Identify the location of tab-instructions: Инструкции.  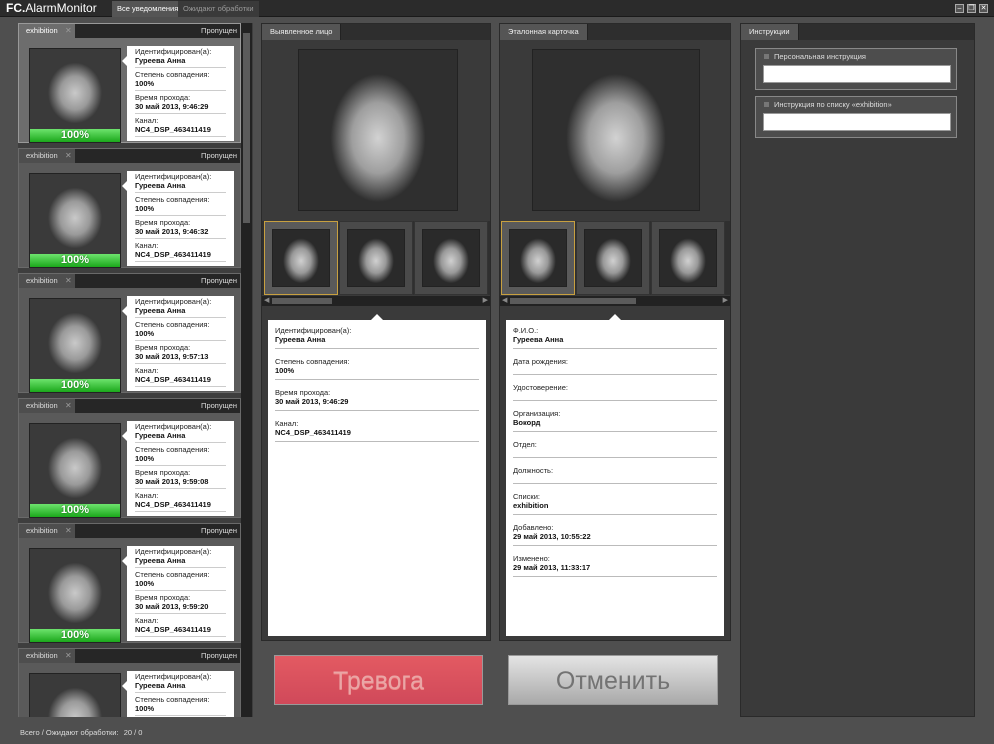
(770, 32).